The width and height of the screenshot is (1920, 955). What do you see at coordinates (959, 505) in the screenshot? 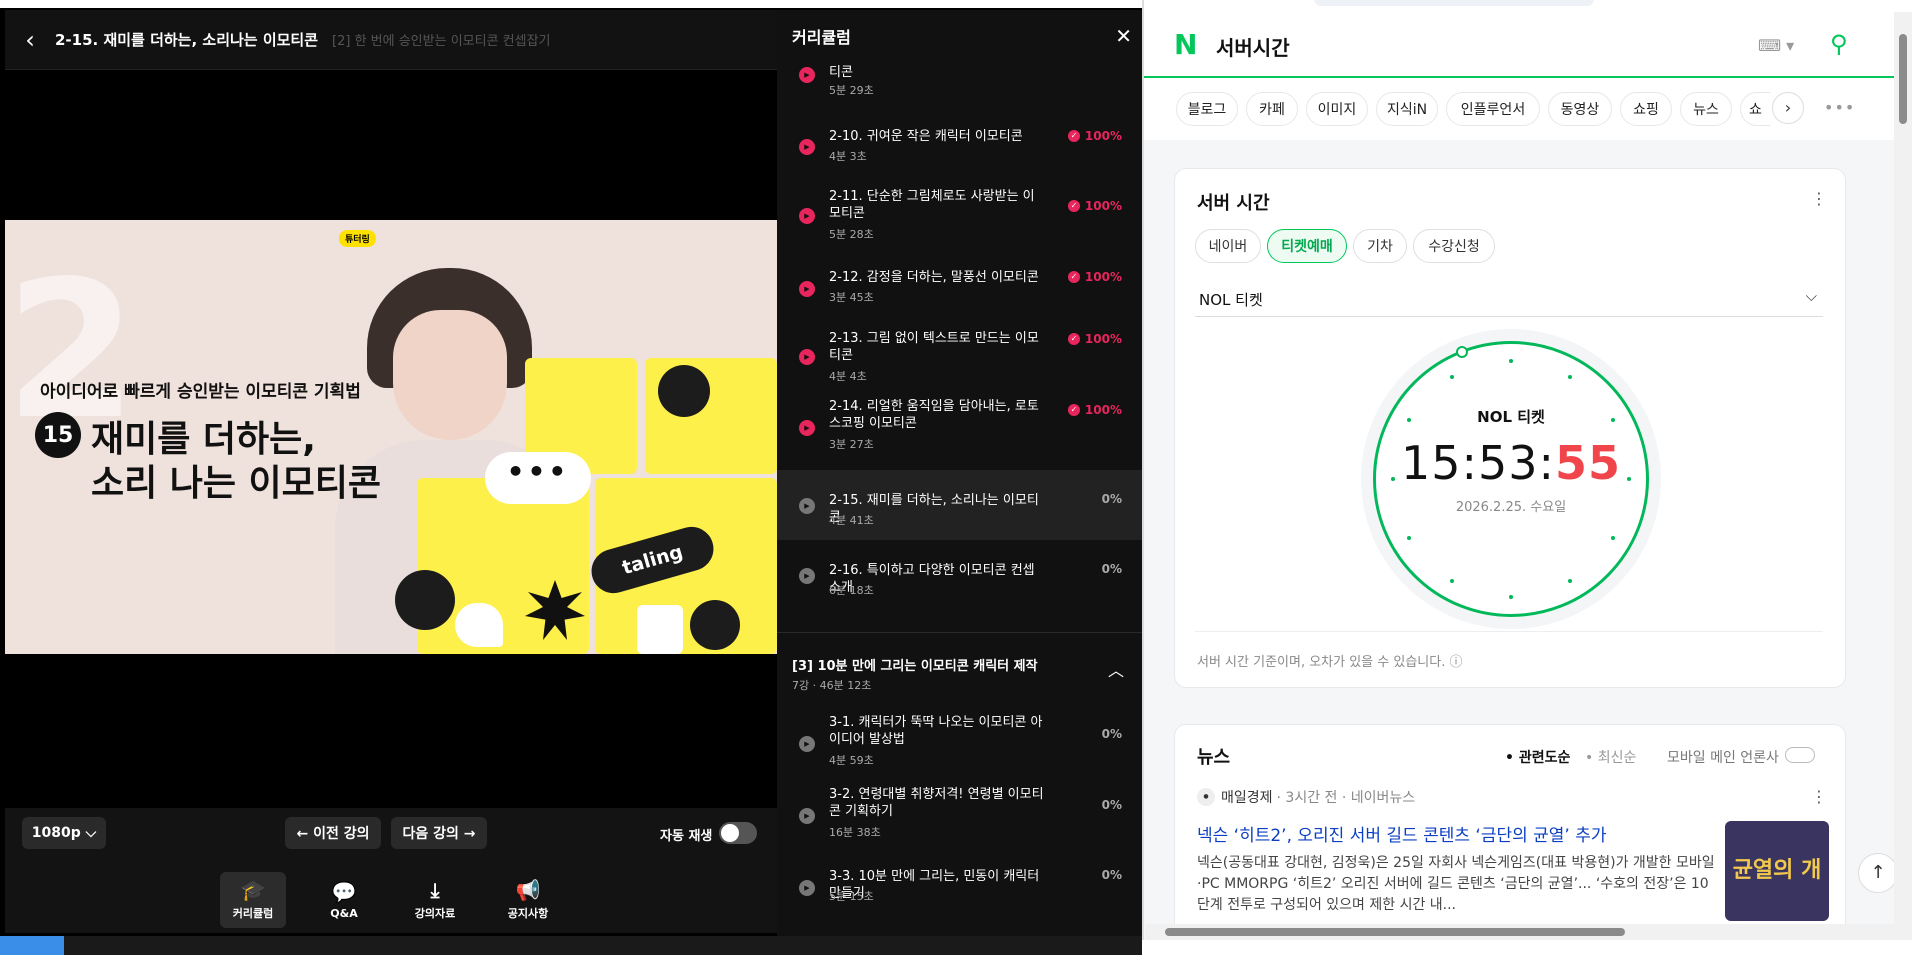
I see `lesson-item-current: ▶ 2-15. 재미를 더하는, 소리나는 이모티콘 4분 41초 0%` at bounding box center [959, 505].